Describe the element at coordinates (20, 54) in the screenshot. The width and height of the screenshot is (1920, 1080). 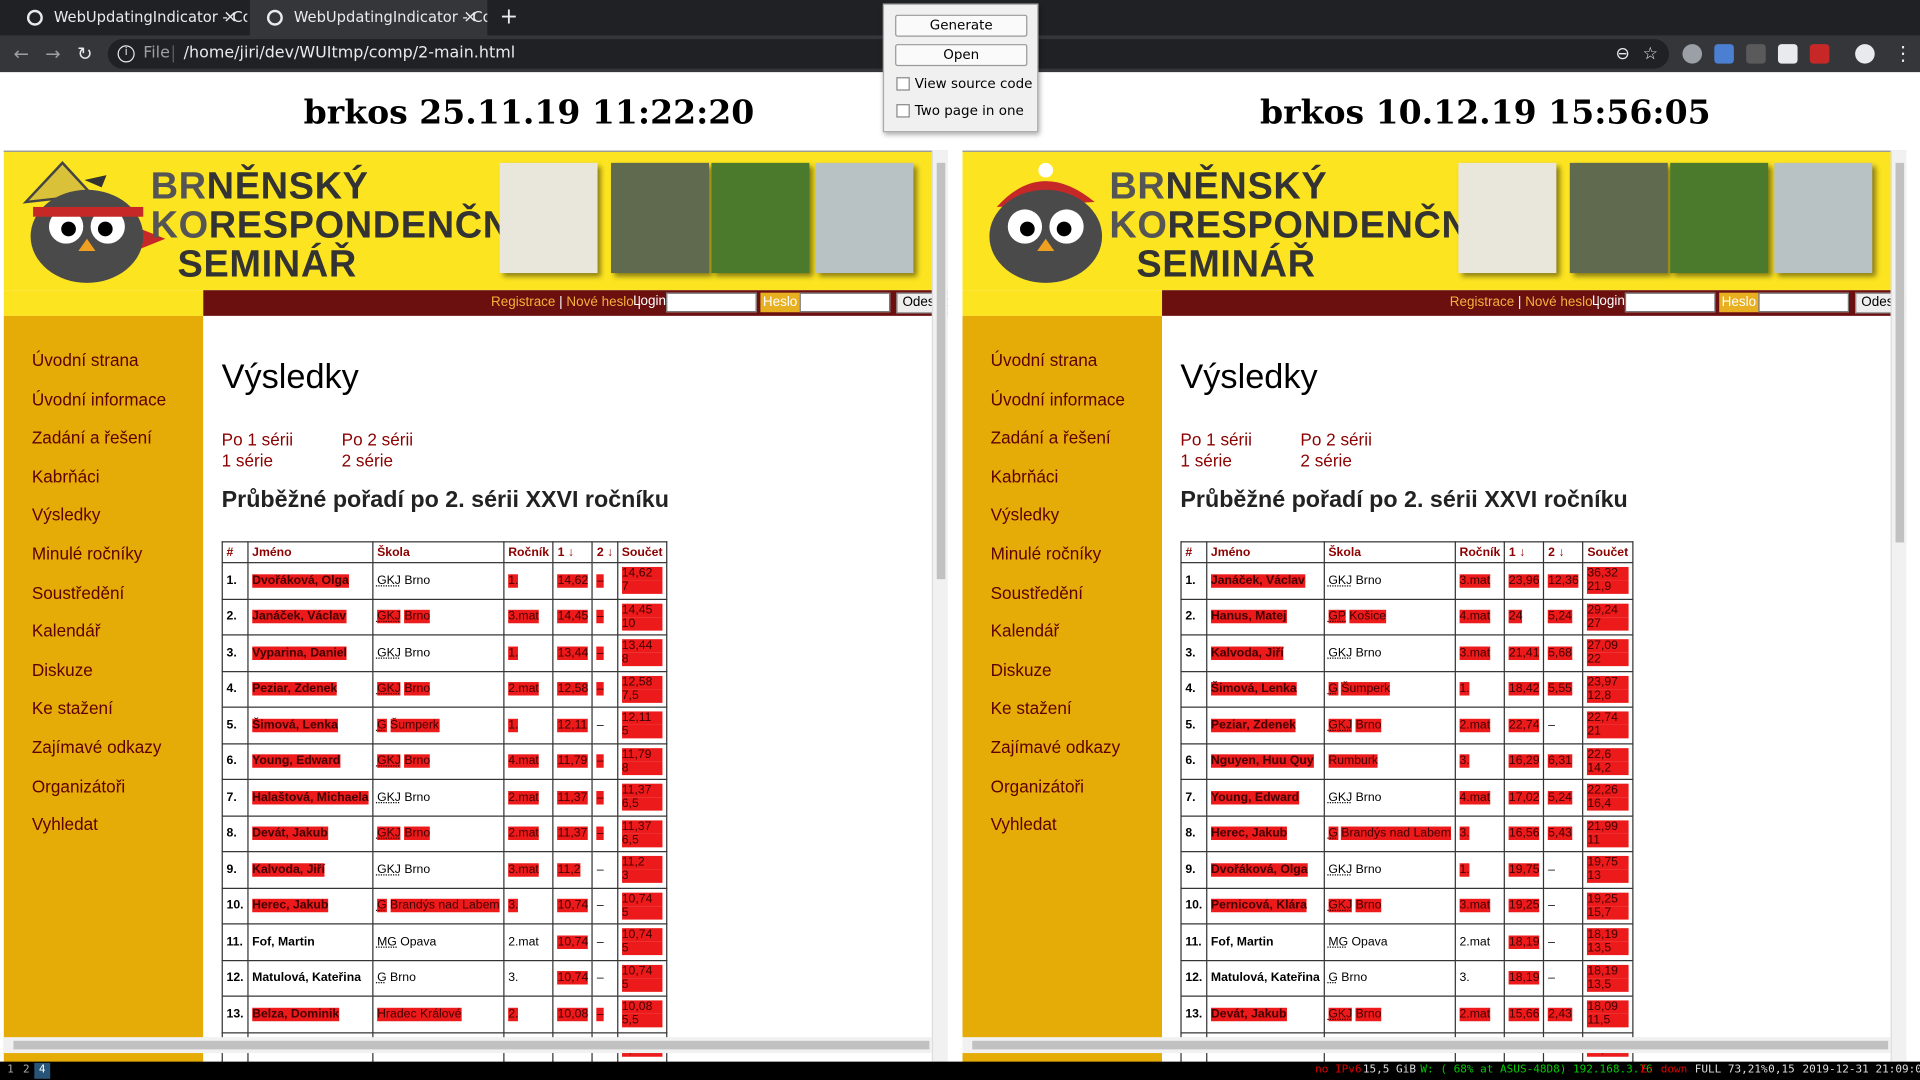
I see `back-button: ←` at that location.